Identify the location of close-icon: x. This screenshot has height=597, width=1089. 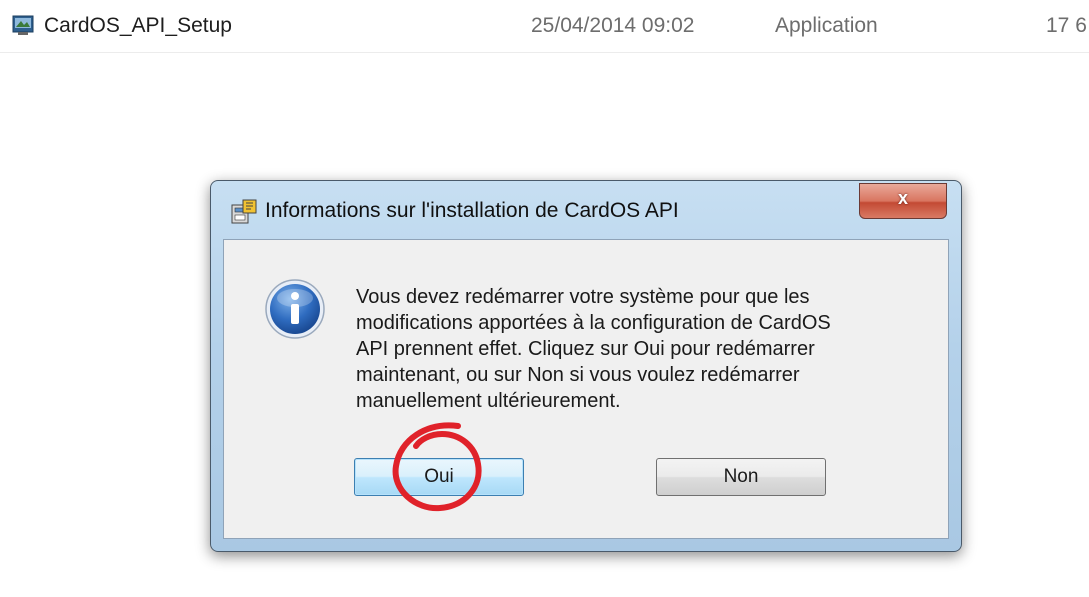
(902, 198).